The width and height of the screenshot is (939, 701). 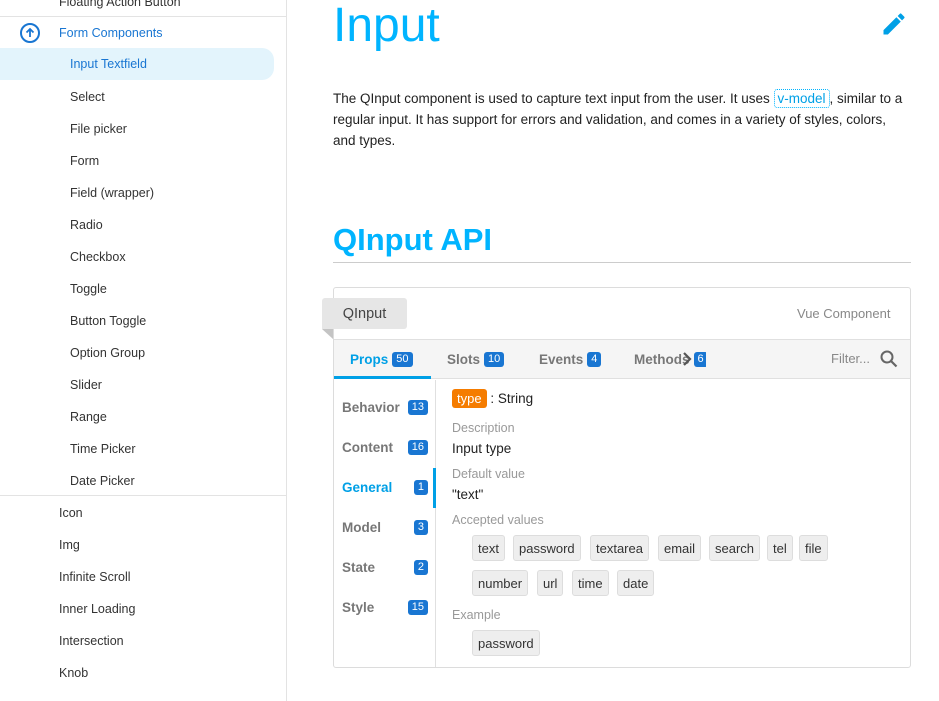 I want to click on api-section-title: QInput API, so click(x=412, y=239).